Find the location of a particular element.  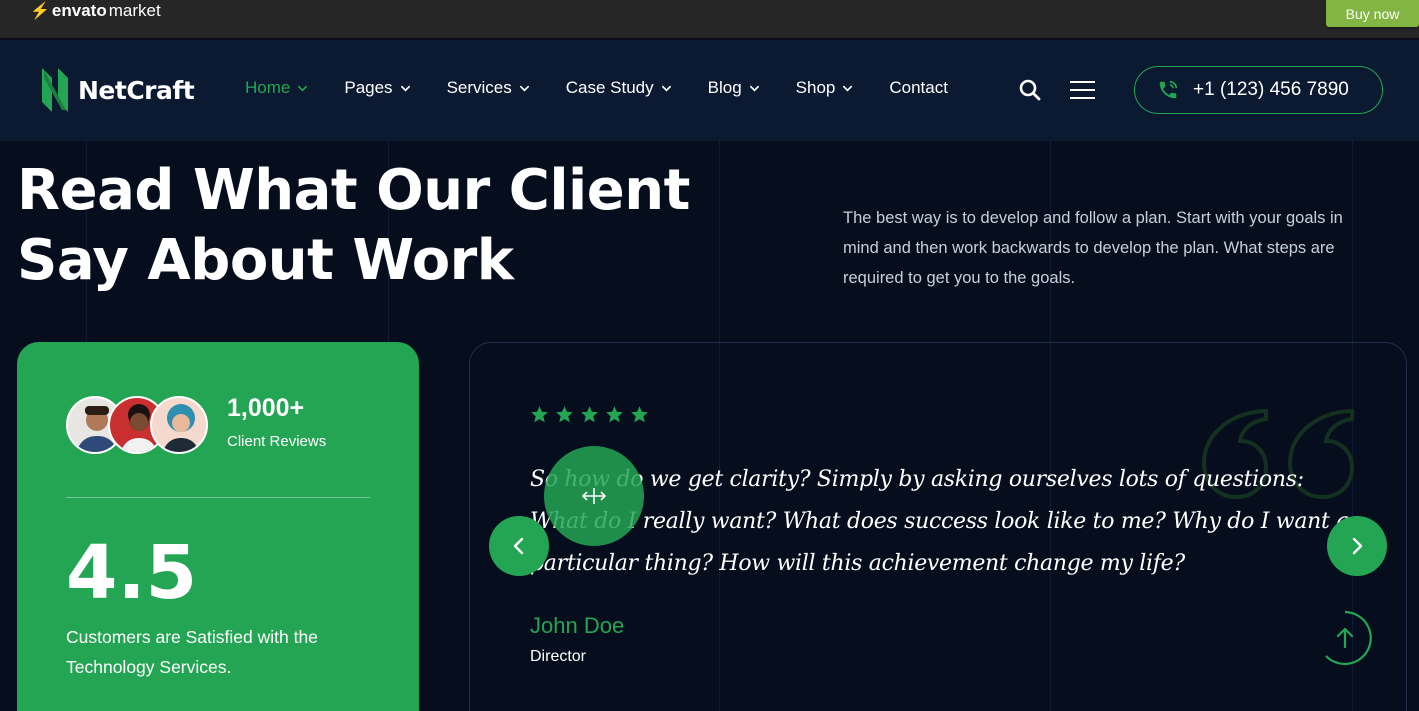

nav-item-label: Services is located at coordinates (479, 87).